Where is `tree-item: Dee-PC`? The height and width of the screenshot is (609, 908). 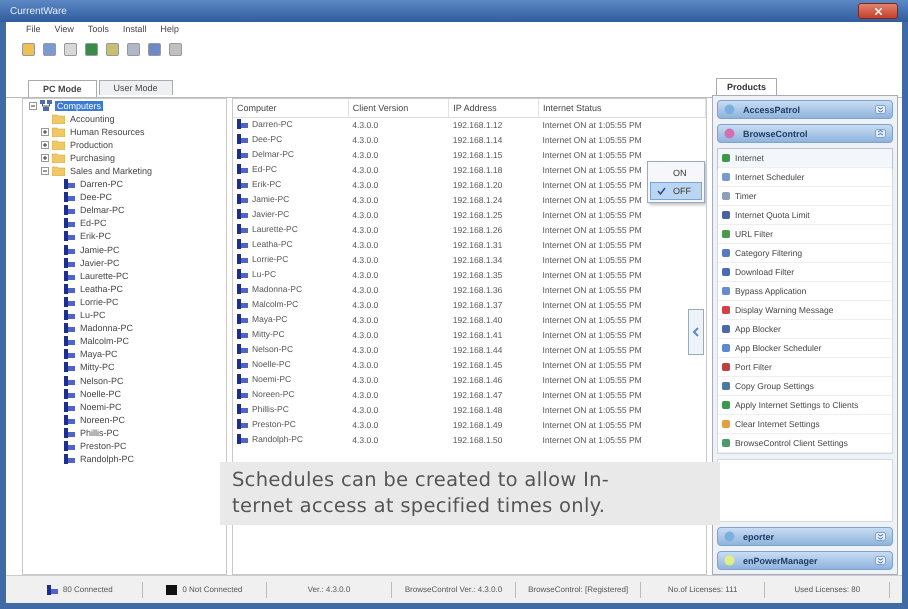
tree-item: Dee-PC is located at coordinates (96, 197).